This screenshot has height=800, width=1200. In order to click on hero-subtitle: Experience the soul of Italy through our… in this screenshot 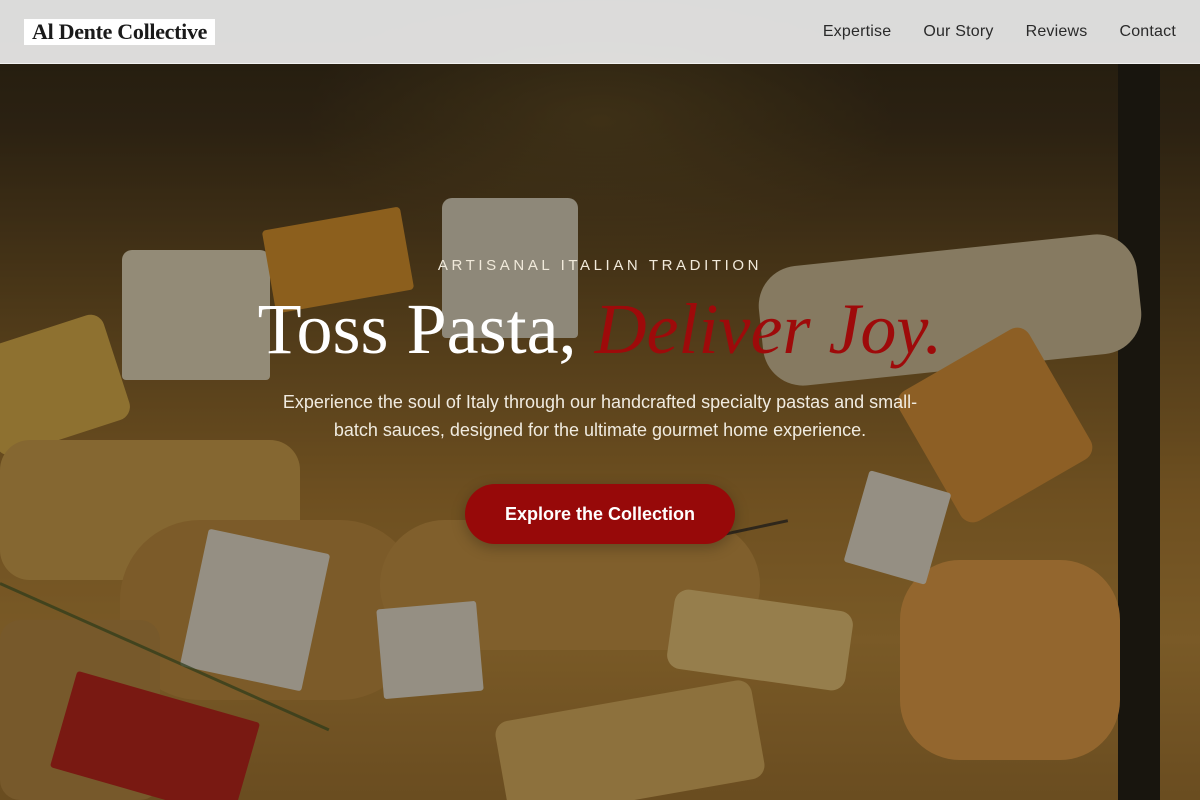, I will do `click(600, 416)`.